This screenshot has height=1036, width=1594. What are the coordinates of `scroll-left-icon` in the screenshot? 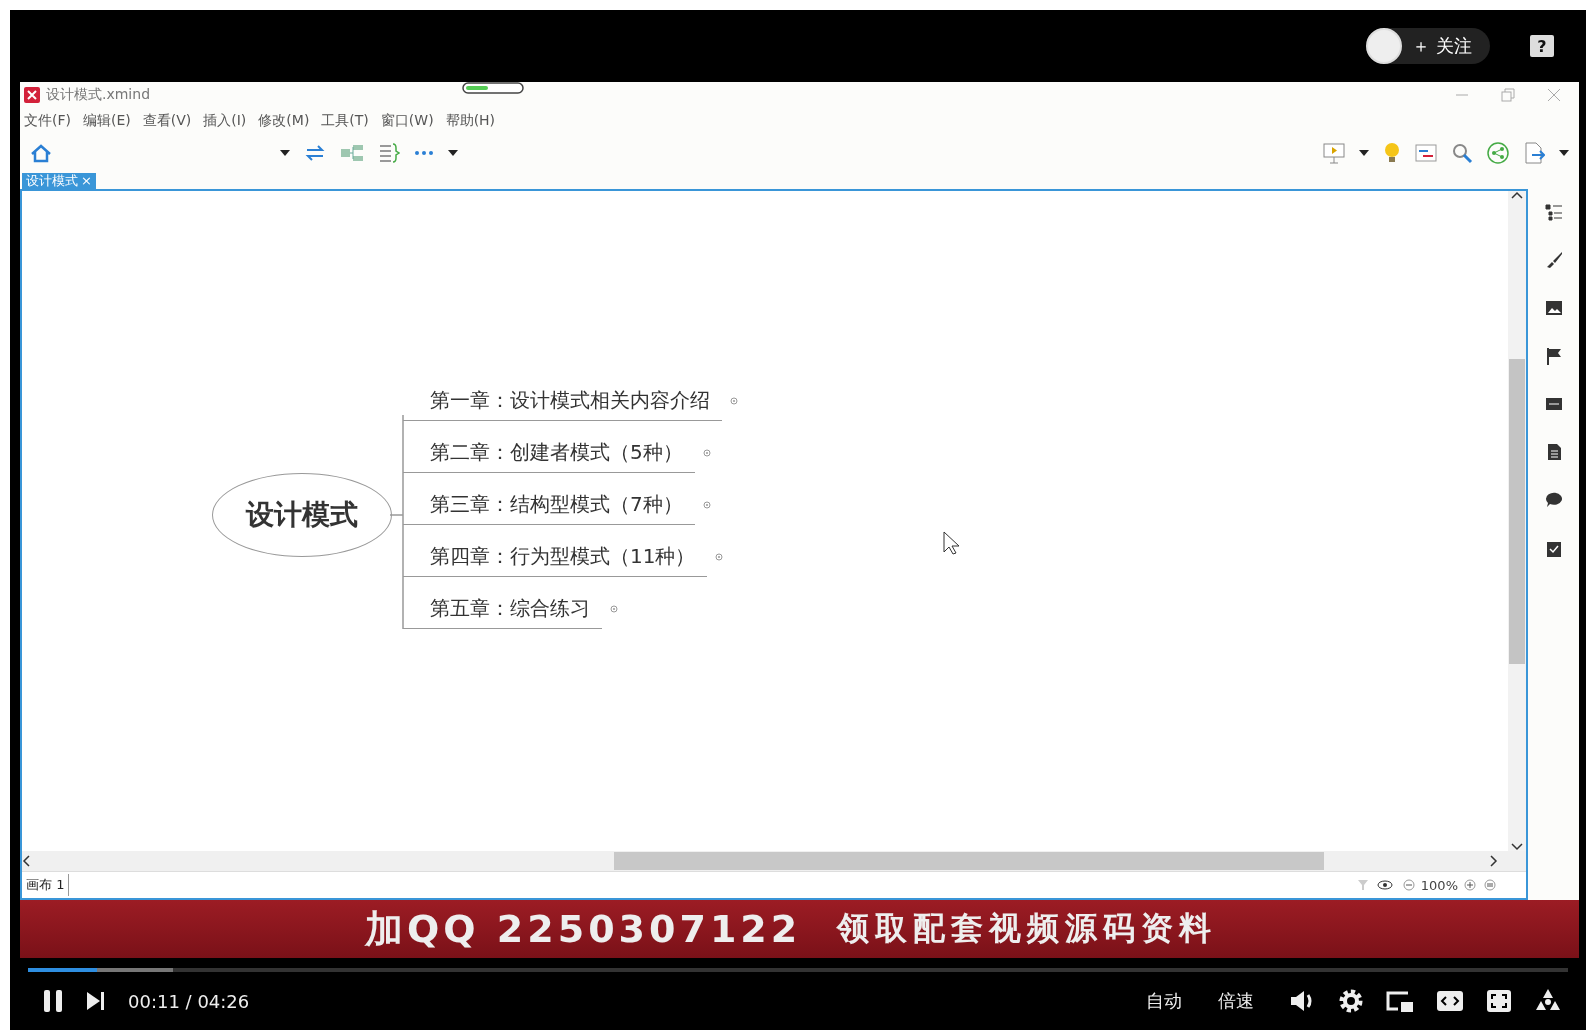 It's located at (26, 861).